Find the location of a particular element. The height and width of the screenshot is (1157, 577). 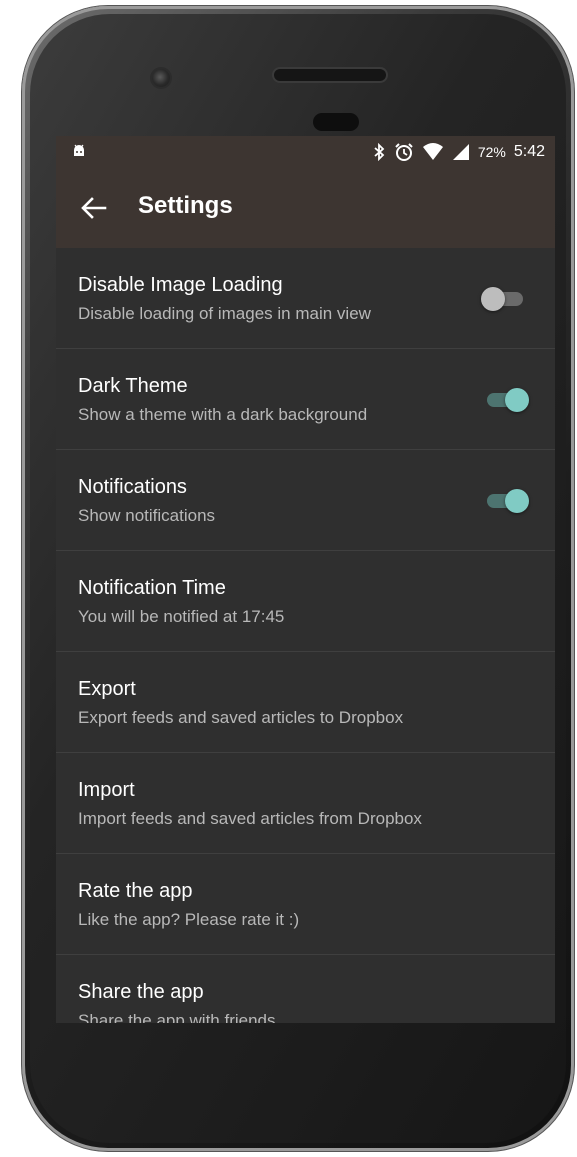

setting-subtitle: You will be notified at 17:45 is located at coordinates (181, 616).